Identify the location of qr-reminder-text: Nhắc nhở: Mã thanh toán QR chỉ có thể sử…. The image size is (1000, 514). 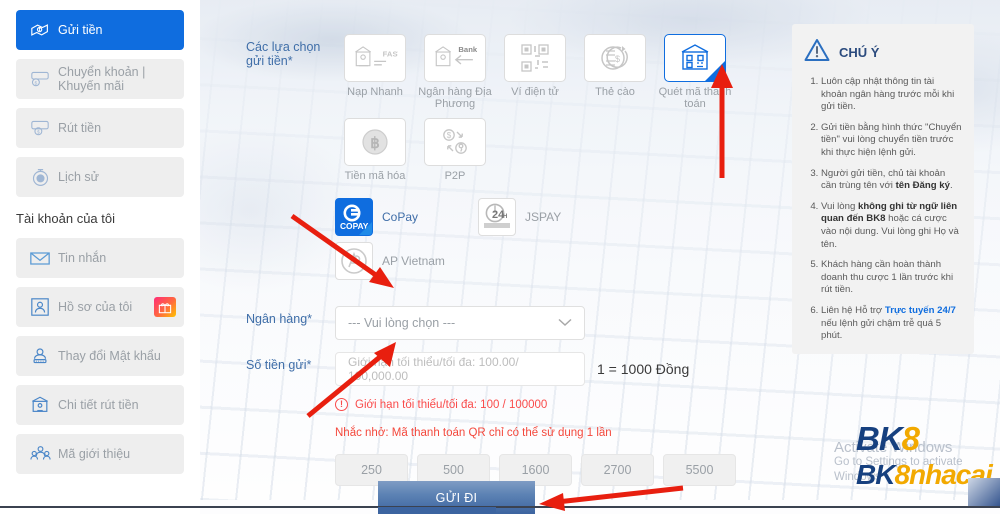
(473, 433).